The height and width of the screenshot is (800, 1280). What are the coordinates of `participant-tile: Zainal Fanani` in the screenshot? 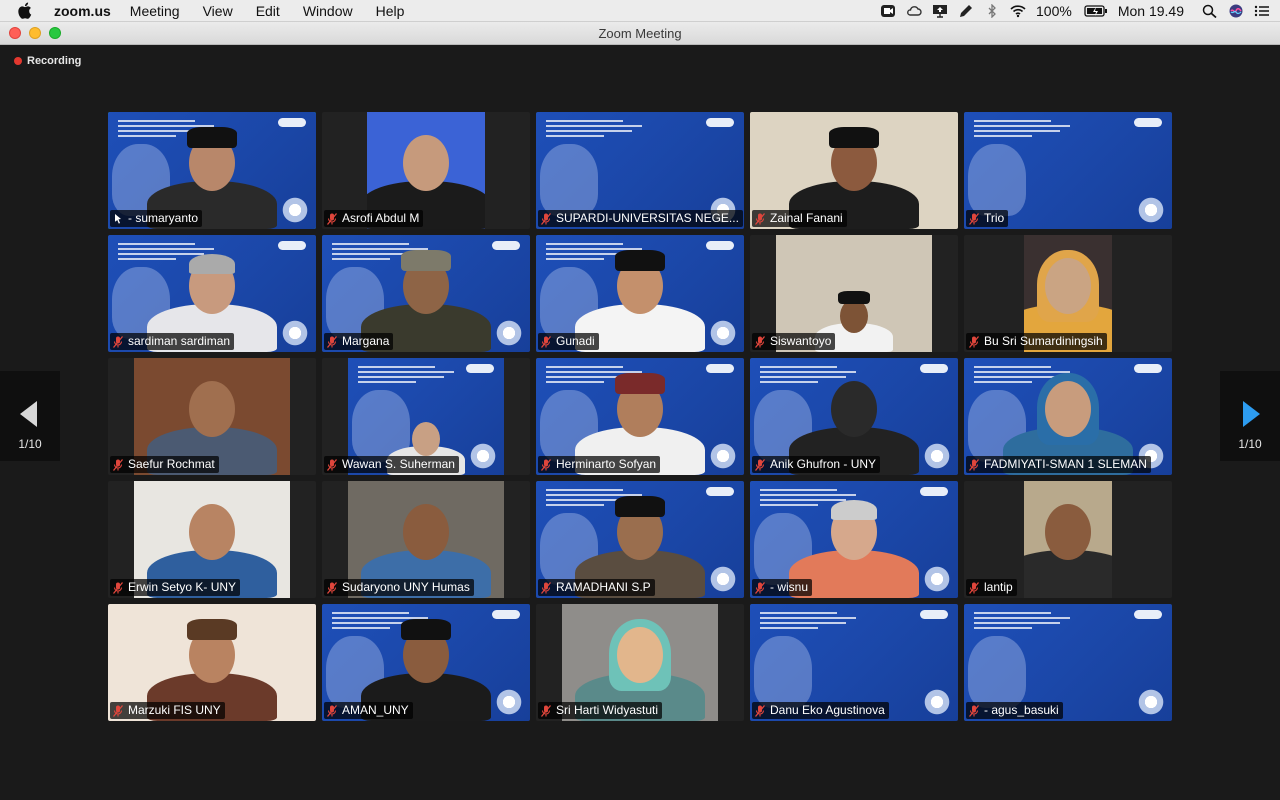 It's located at (854, 170).